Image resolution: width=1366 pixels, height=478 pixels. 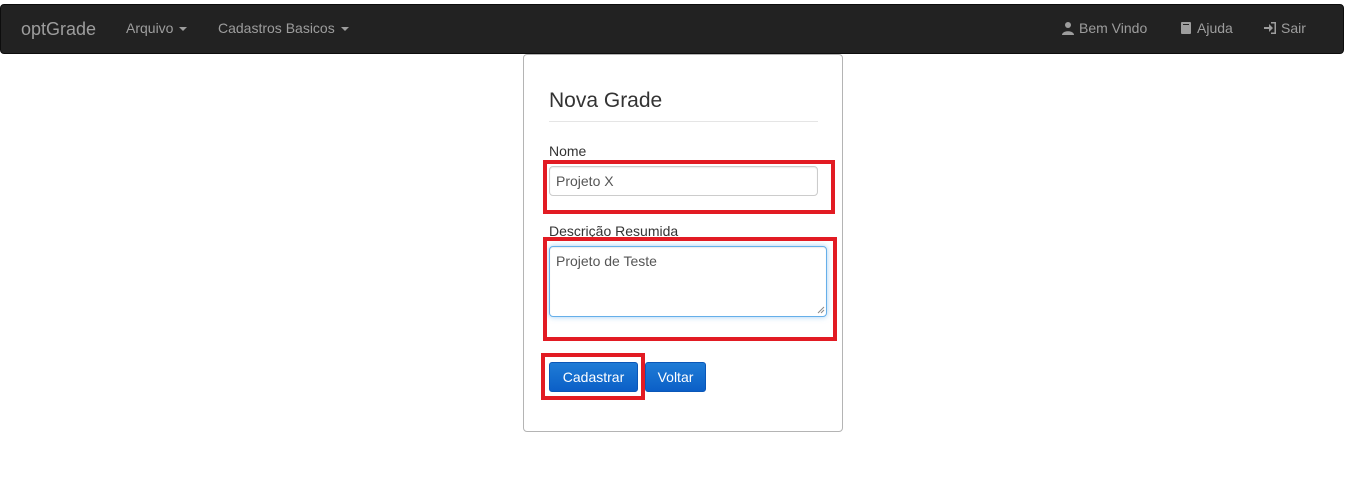 What do you see at coordinates (1293, 28) in the screenshot?
I see `nav-sair-label: Sair` at bounding box center [1293, 28].